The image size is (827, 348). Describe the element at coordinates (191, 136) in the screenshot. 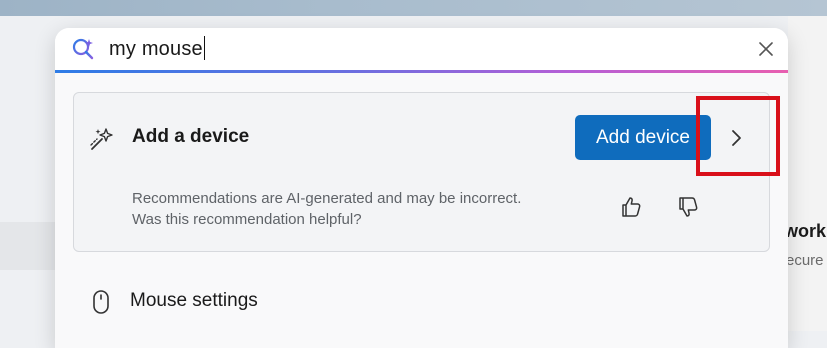

I see `recommendation-title: Add a device` at that location.